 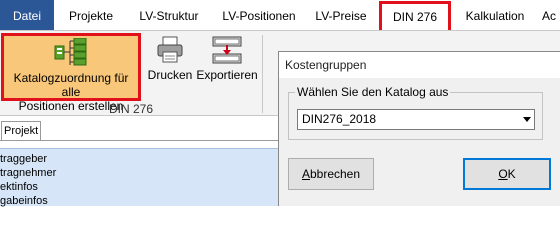 What do you see at coordinates (527, 119) in the screenshot?
I see `dropdown-arrow-icon` at bounding box center [527, 119].